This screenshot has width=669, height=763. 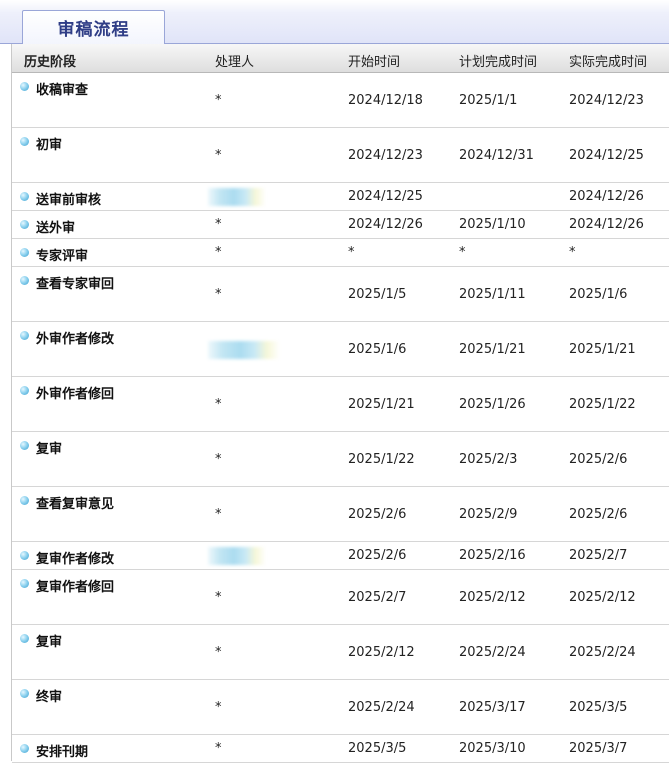 What do you see at coordinates (385, 100) in the screenshot?
I see `start-time-cell: 2024/12/18` at bounding box center [385, 100].